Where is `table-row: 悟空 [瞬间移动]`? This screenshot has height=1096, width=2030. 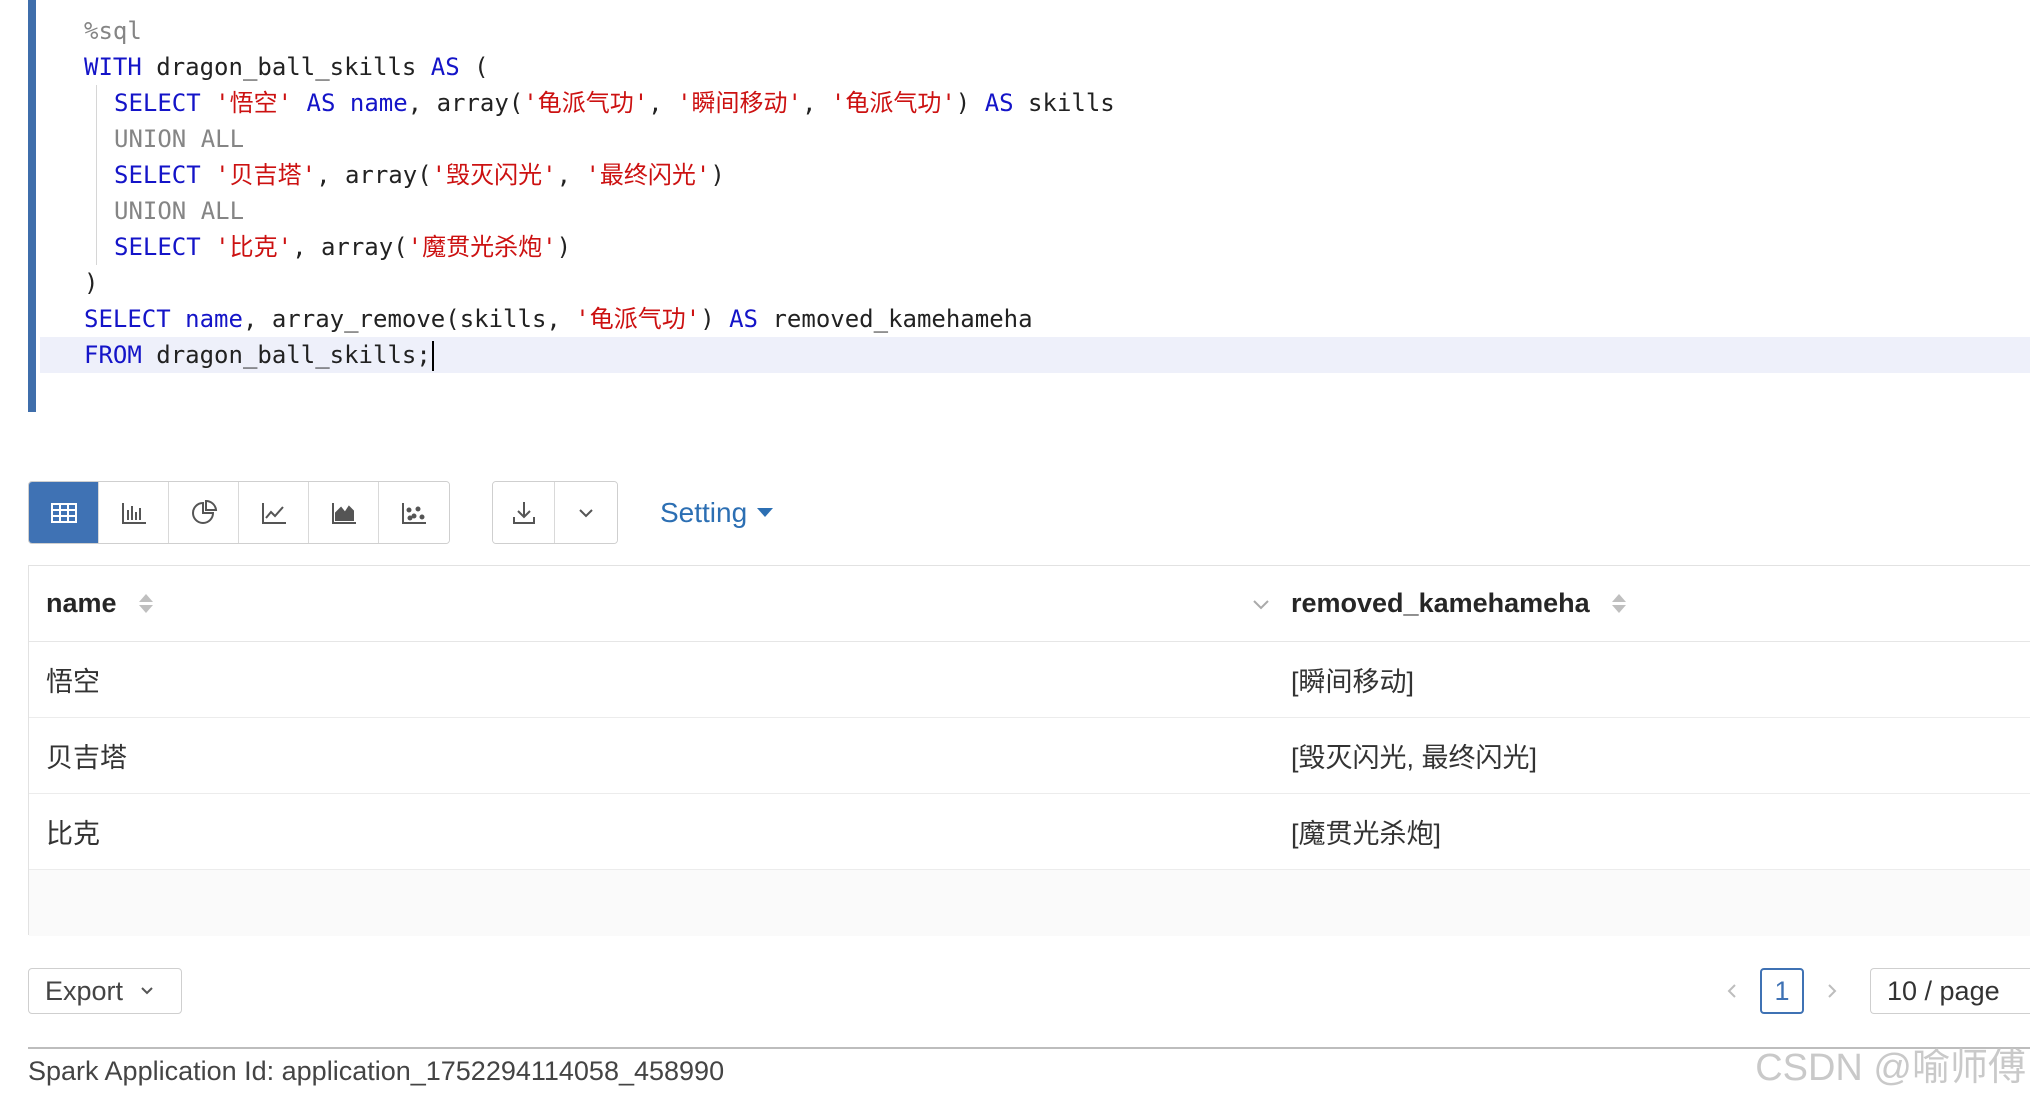
table-row: 悟空 [瞬间移动] is located at coordinates (1029, 680).